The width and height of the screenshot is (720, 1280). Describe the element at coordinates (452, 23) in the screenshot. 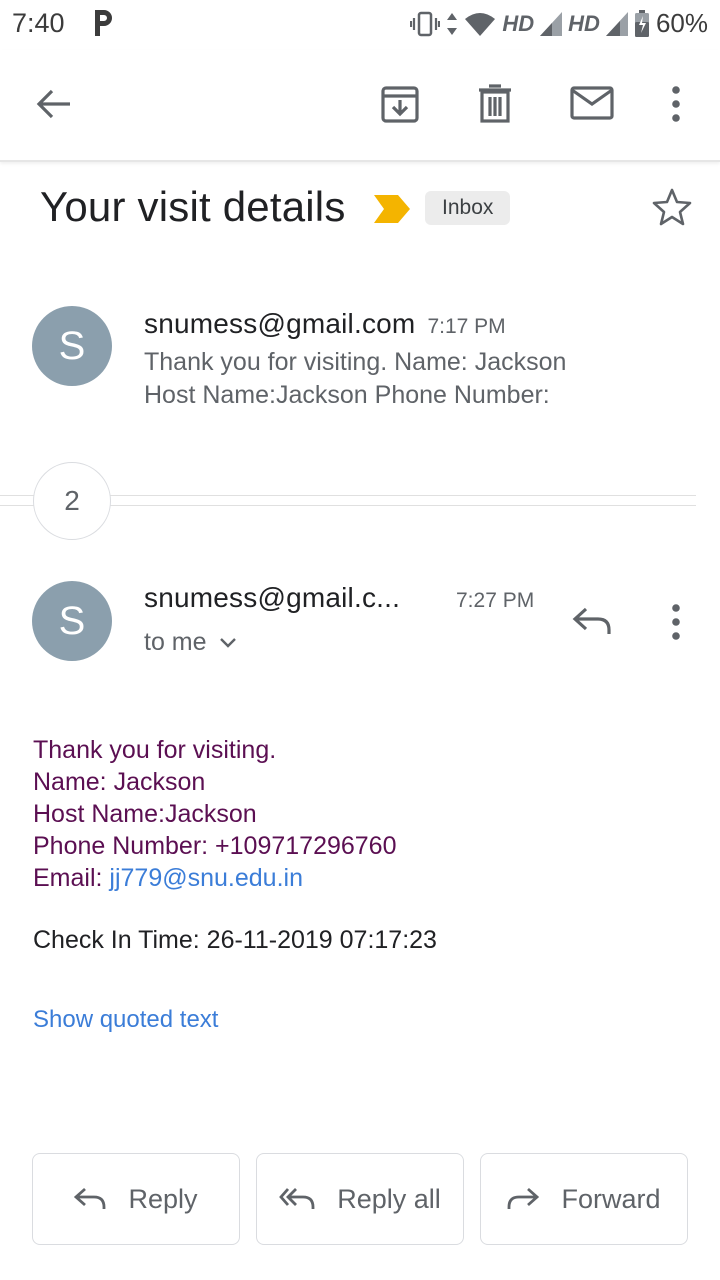

I see `data-arrows-icon` at that location.